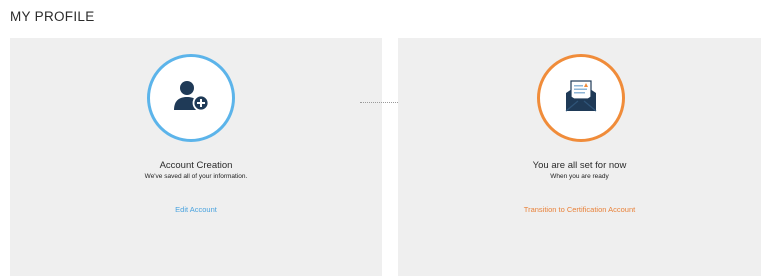 This screenshot has width=761, height=276. I want to click on user-add-icon, so click(191, 98).